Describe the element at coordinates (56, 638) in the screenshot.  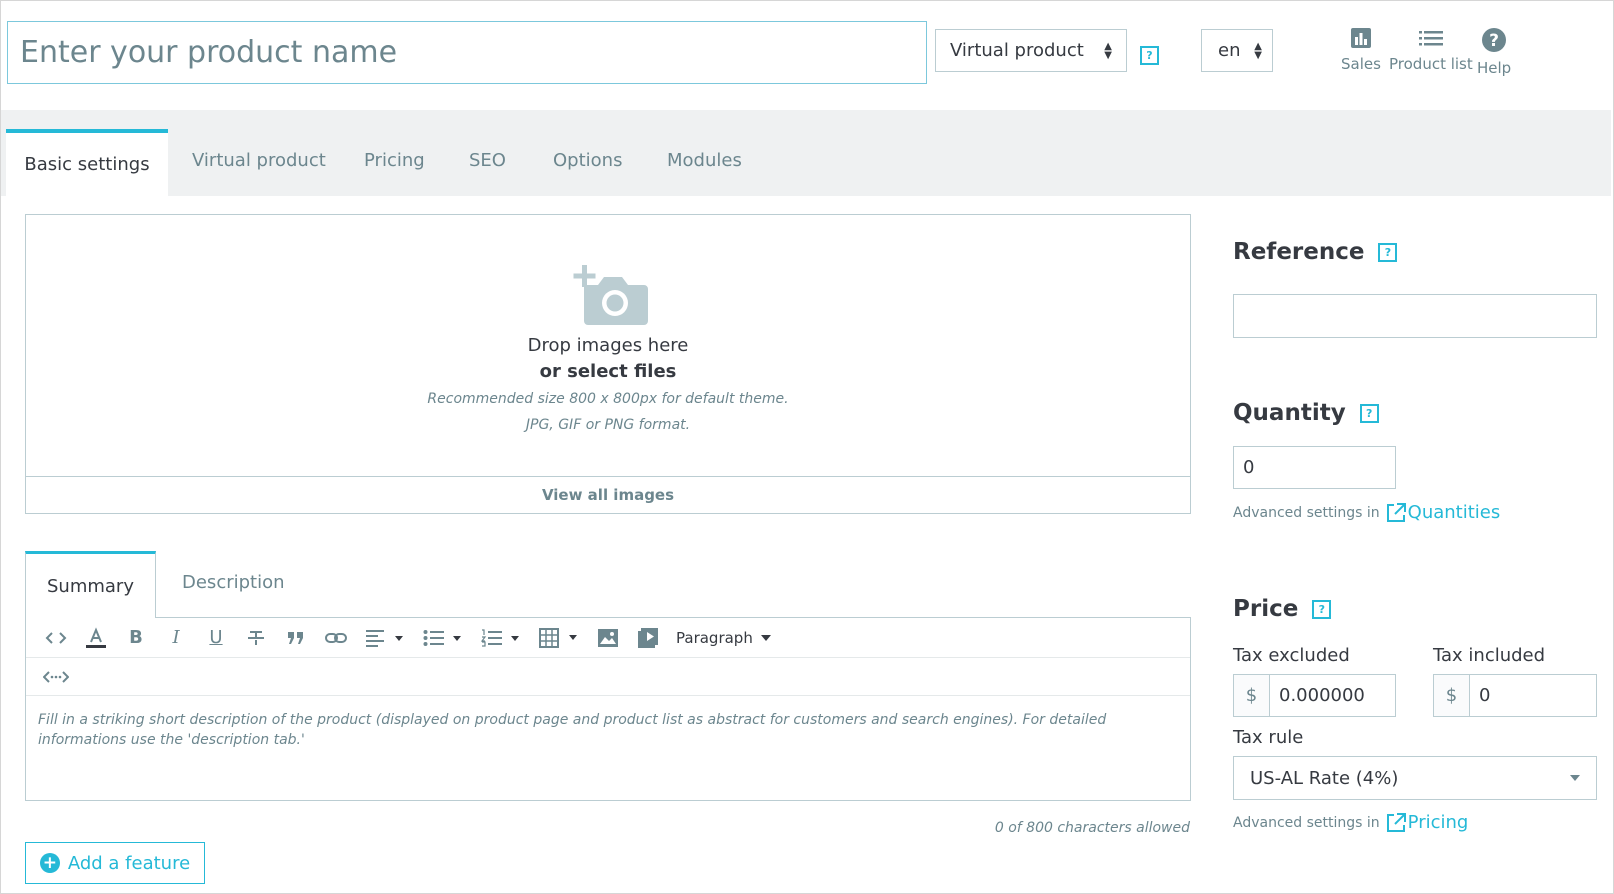
I see `source-code-icon` at that location.